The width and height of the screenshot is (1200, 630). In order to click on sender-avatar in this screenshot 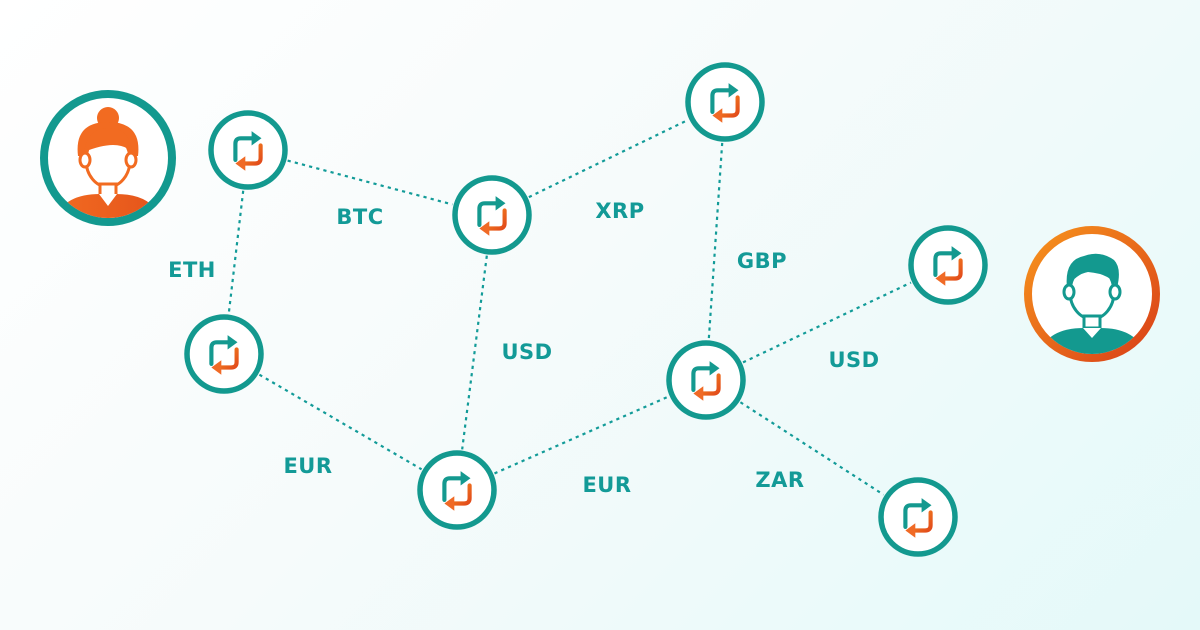, I will do `click(108, 158)`.